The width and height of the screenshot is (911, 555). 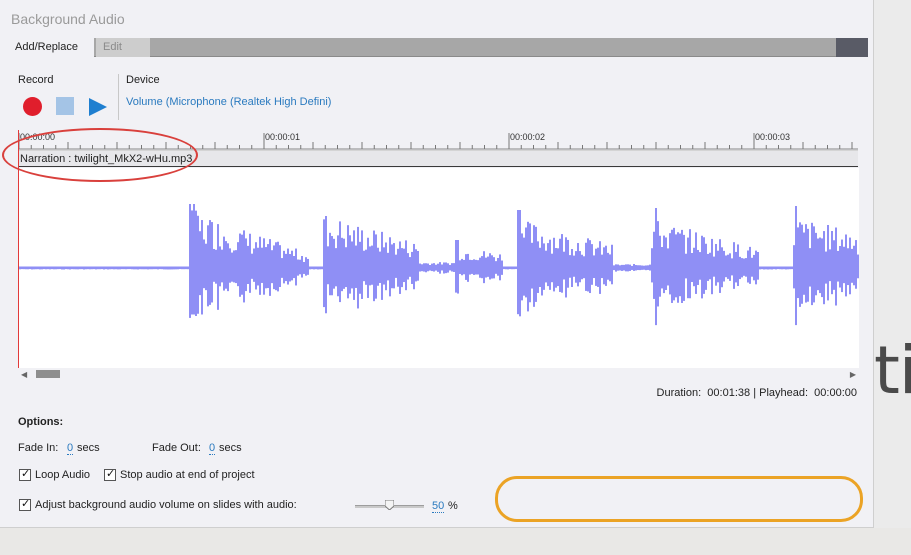 I want to click on fade-out-unit: secs, so click(x=230, y=448).